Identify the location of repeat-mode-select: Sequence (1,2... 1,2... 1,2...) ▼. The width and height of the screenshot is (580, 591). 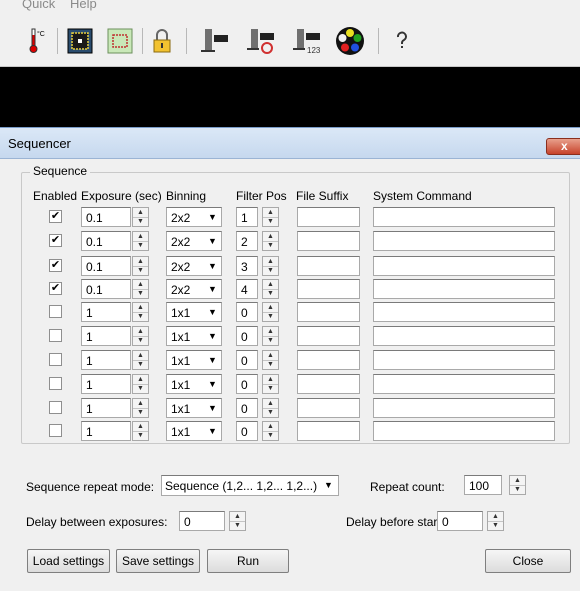
(250, 485).